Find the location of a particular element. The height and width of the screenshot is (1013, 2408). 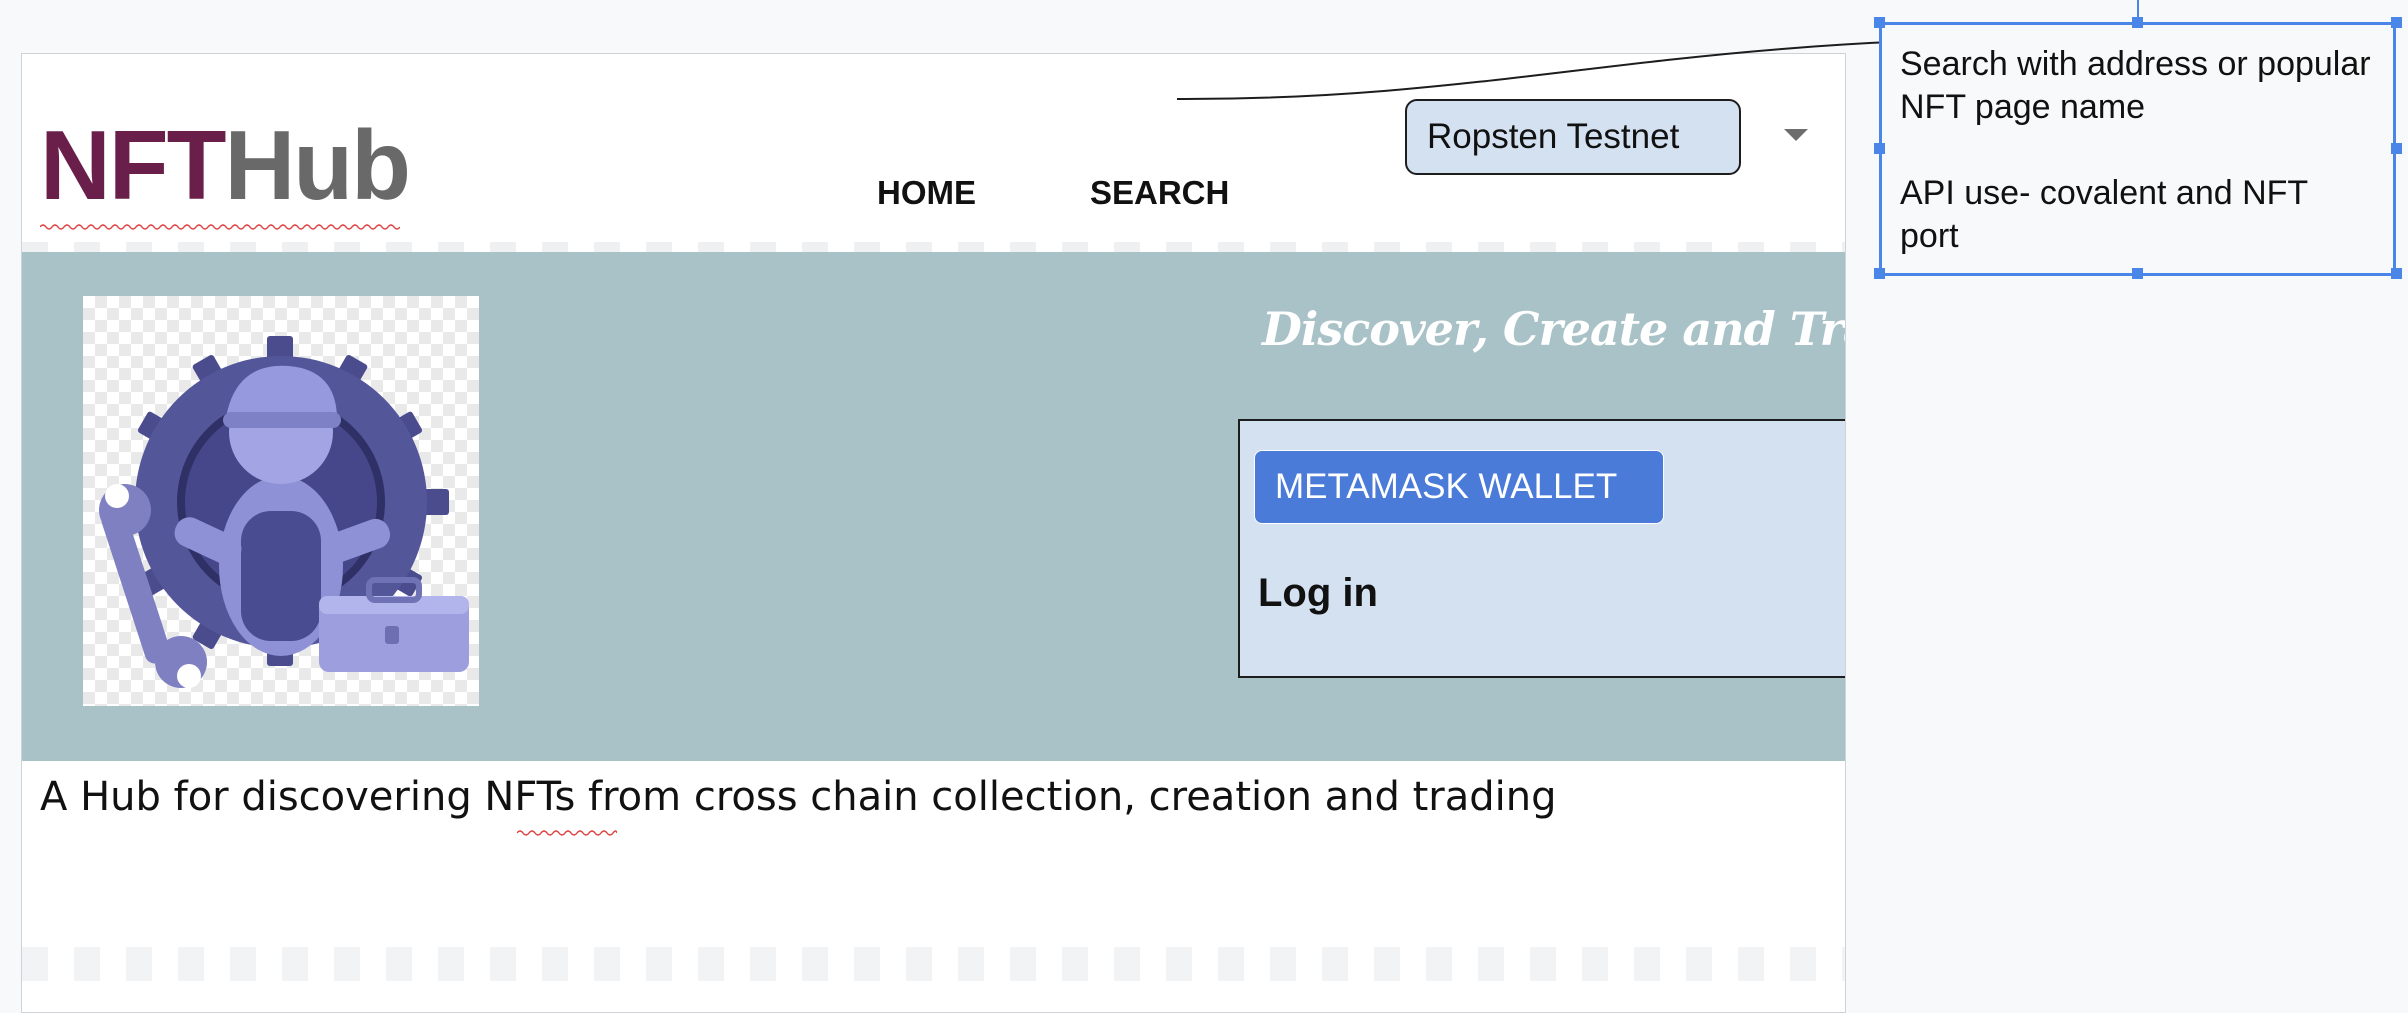

hero-tagline: Discover, Create and Trade is located at coordinates (1553, 329).